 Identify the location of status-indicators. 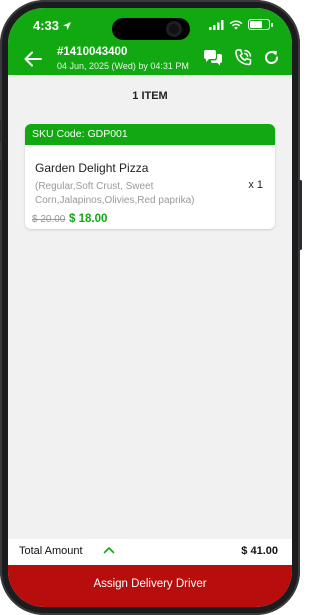
(241, 24).